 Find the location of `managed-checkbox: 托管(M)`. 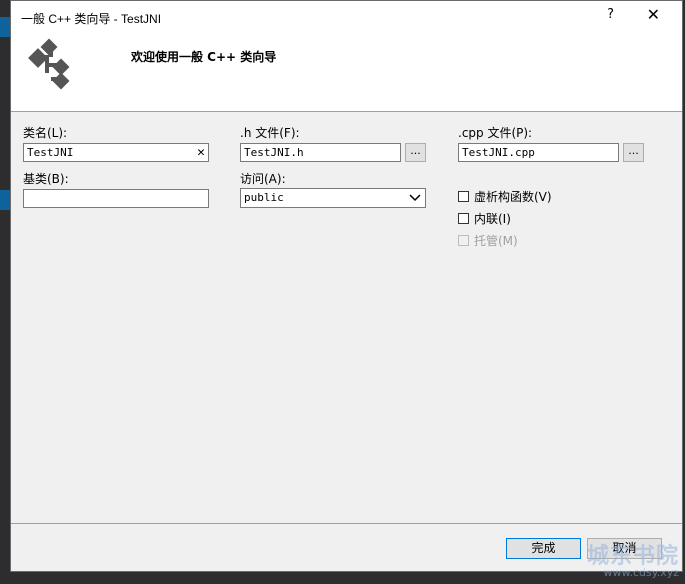

managed-checkbox: 托管(M) is located at coordinates (488, 240).